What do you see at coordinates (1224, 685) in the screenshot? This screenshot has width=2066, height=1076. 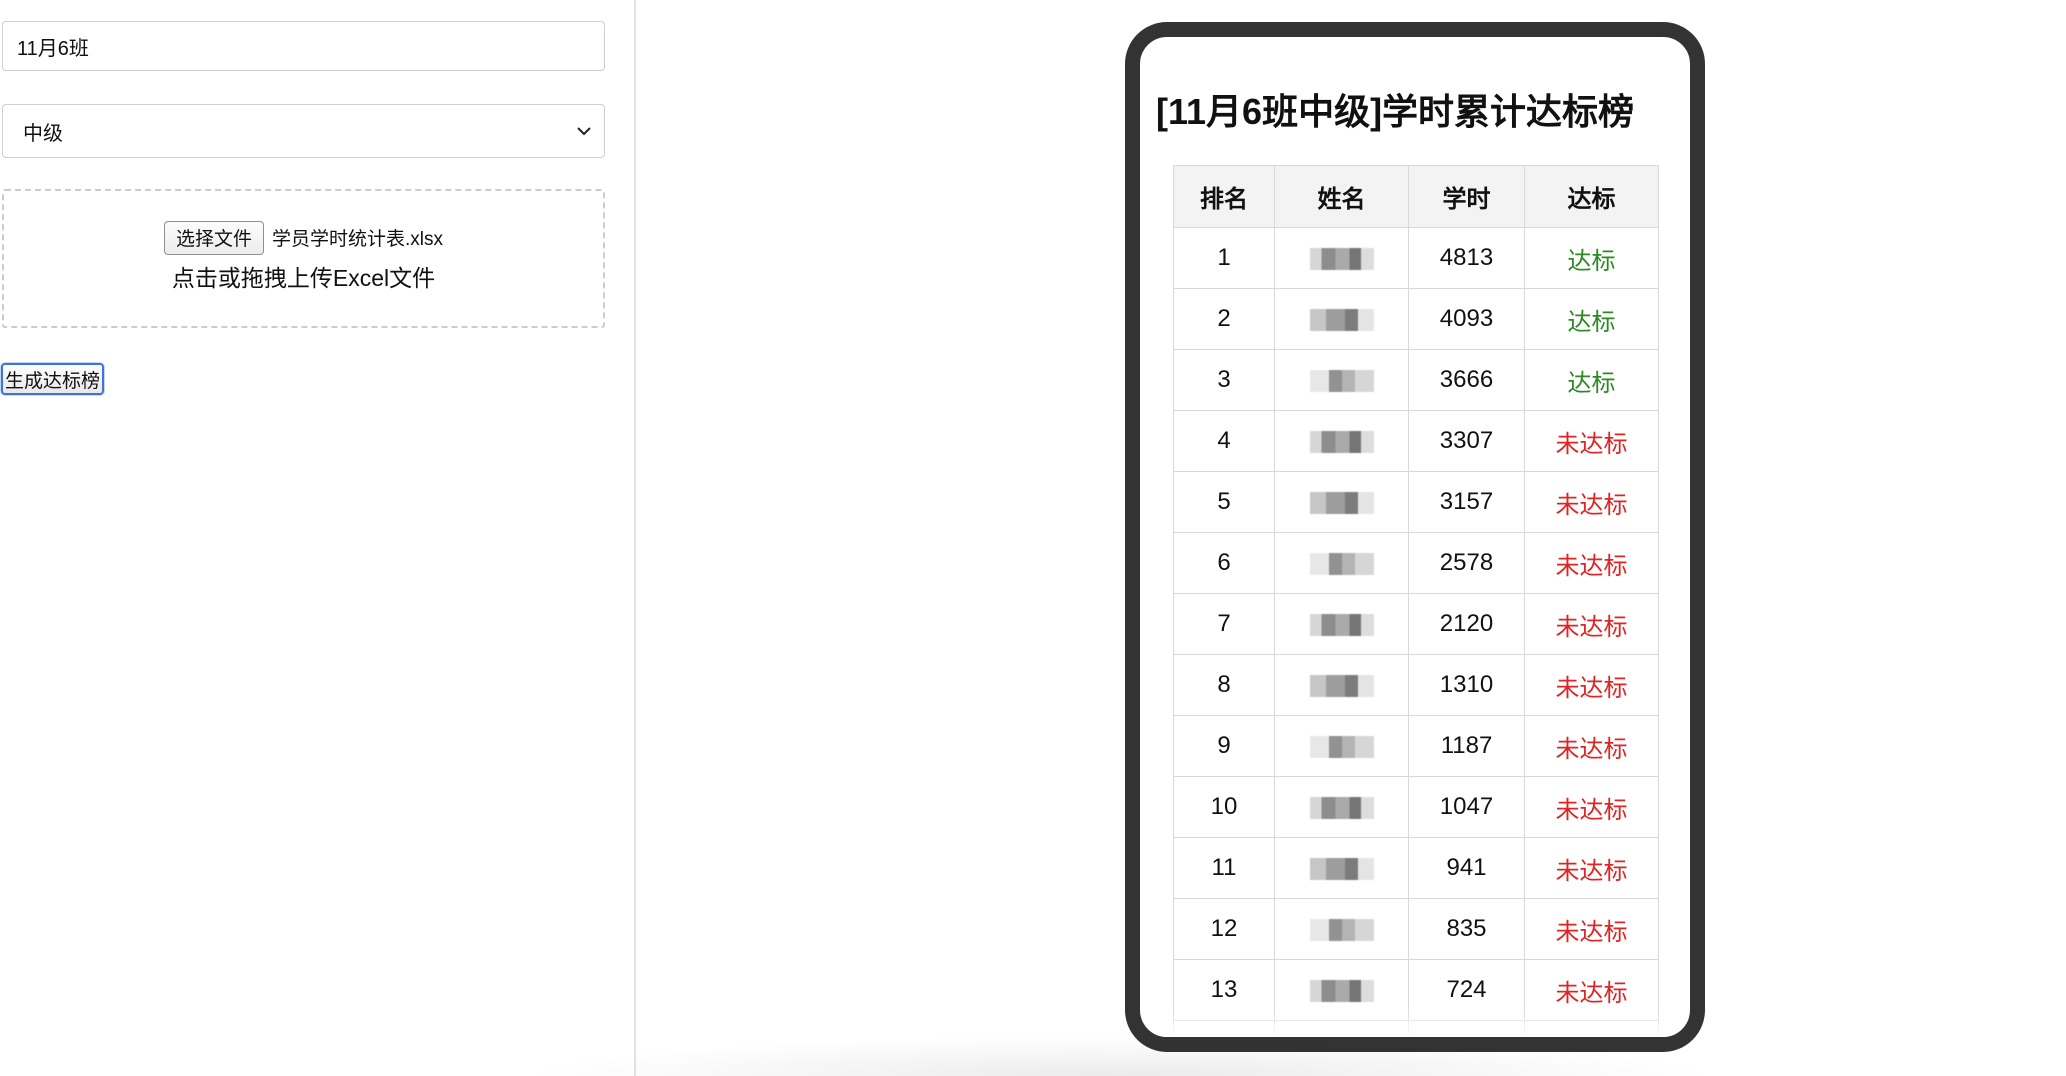 I see `rank-cell: 8` at bounding box center [1224, 685].